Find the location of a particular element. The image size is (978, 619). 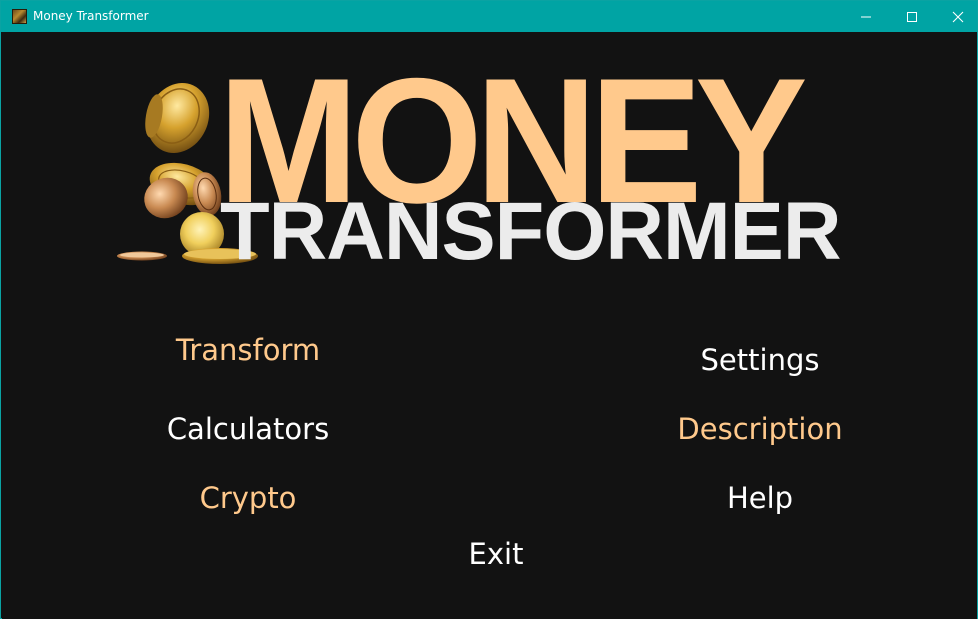

crypto-button: Crypto is located at coordinates (248, 498).